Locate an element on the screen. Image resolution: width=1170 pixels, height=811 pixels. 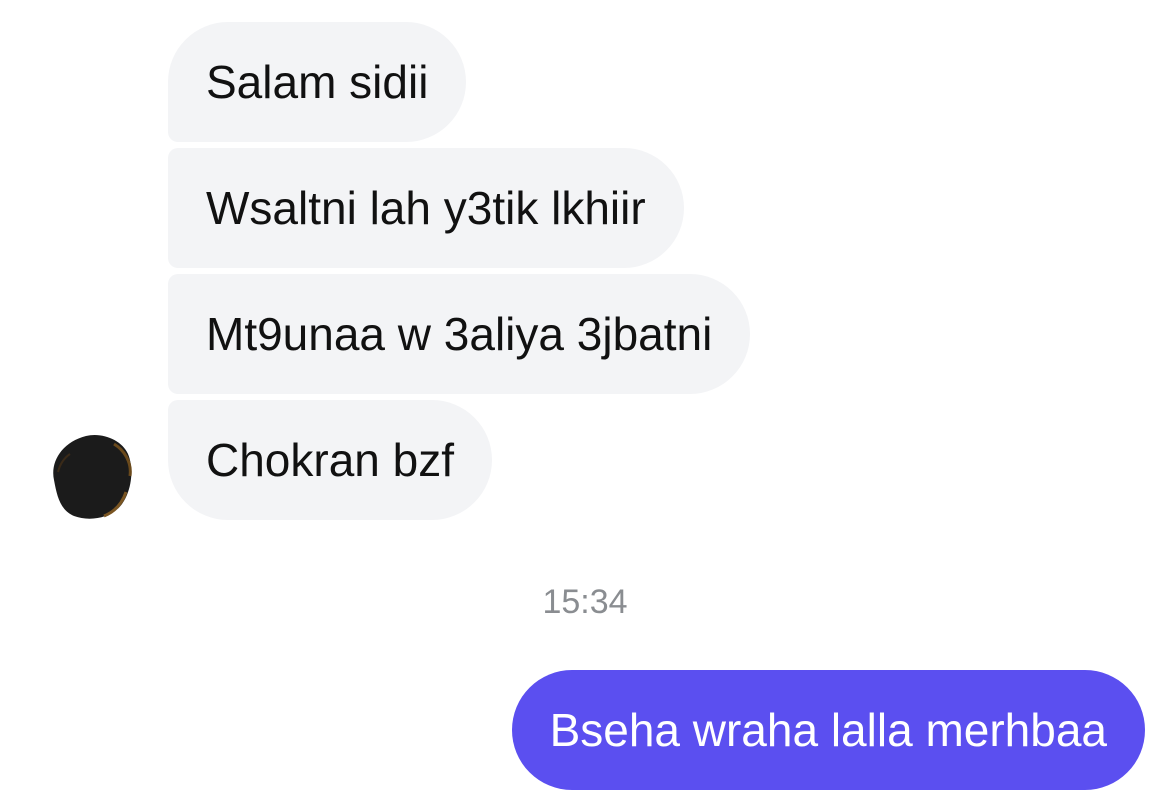
incoming-message-bubble: Chokran bzf is located at coordinates (330, 460).